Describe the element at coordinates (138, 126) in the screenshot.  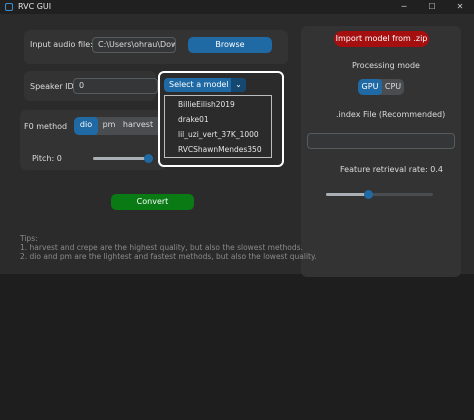
I see `f0-option-harvest: harvest` at that location.